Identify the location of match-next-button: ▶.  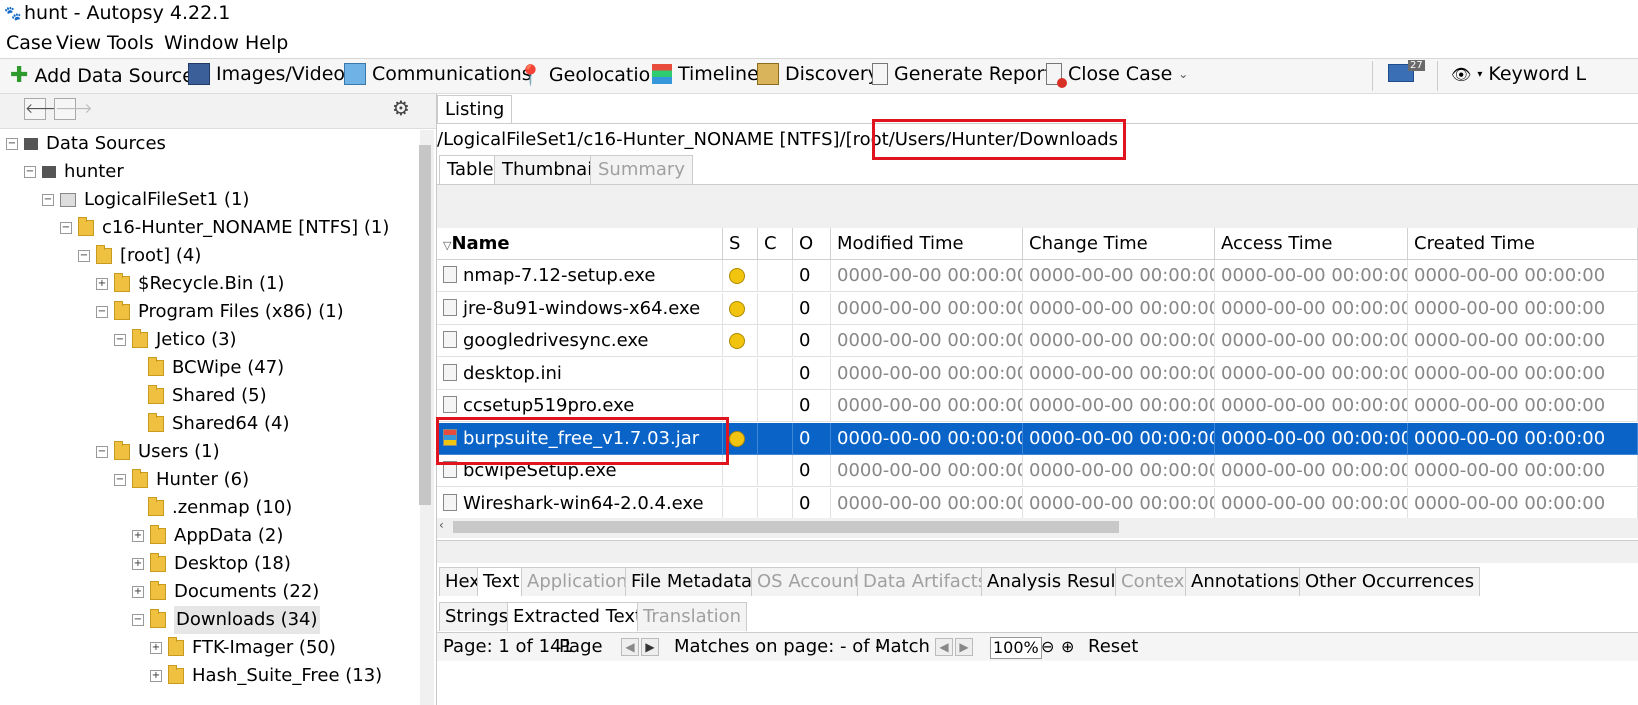
(964, 647).